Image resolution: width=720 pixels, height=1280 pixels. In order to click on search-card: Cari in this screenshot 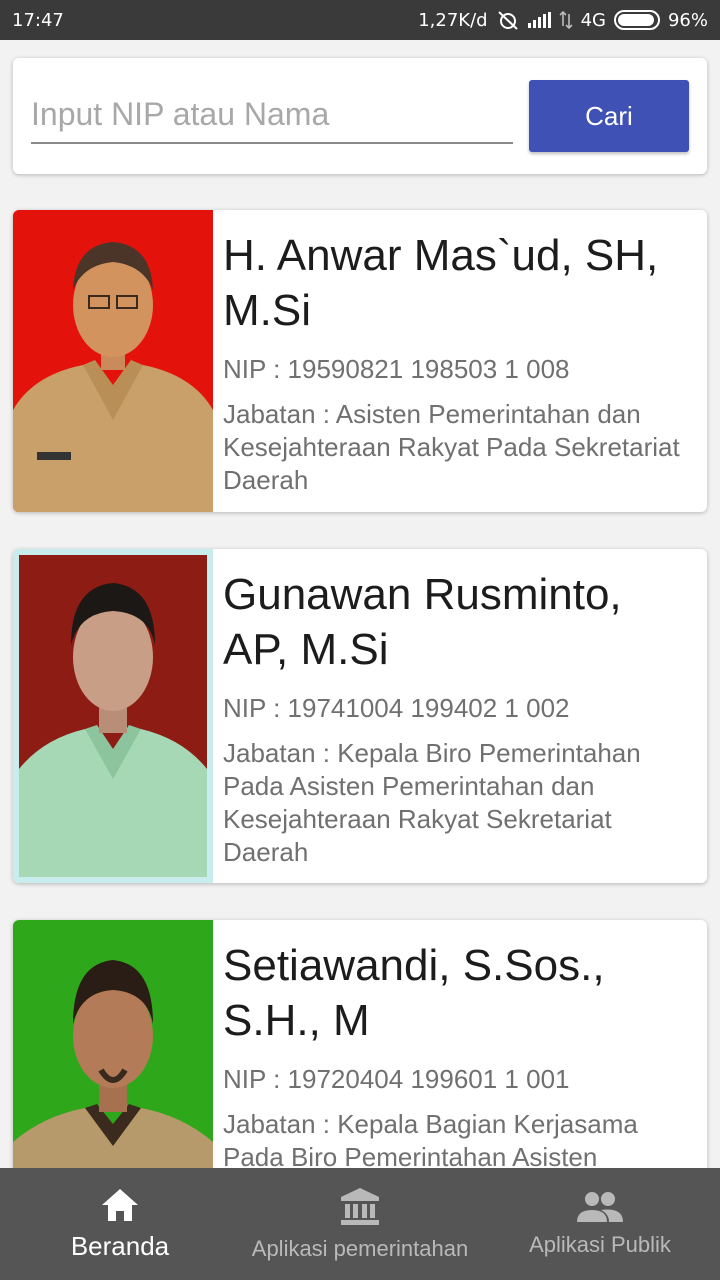, I will do `click(360, 116)`.